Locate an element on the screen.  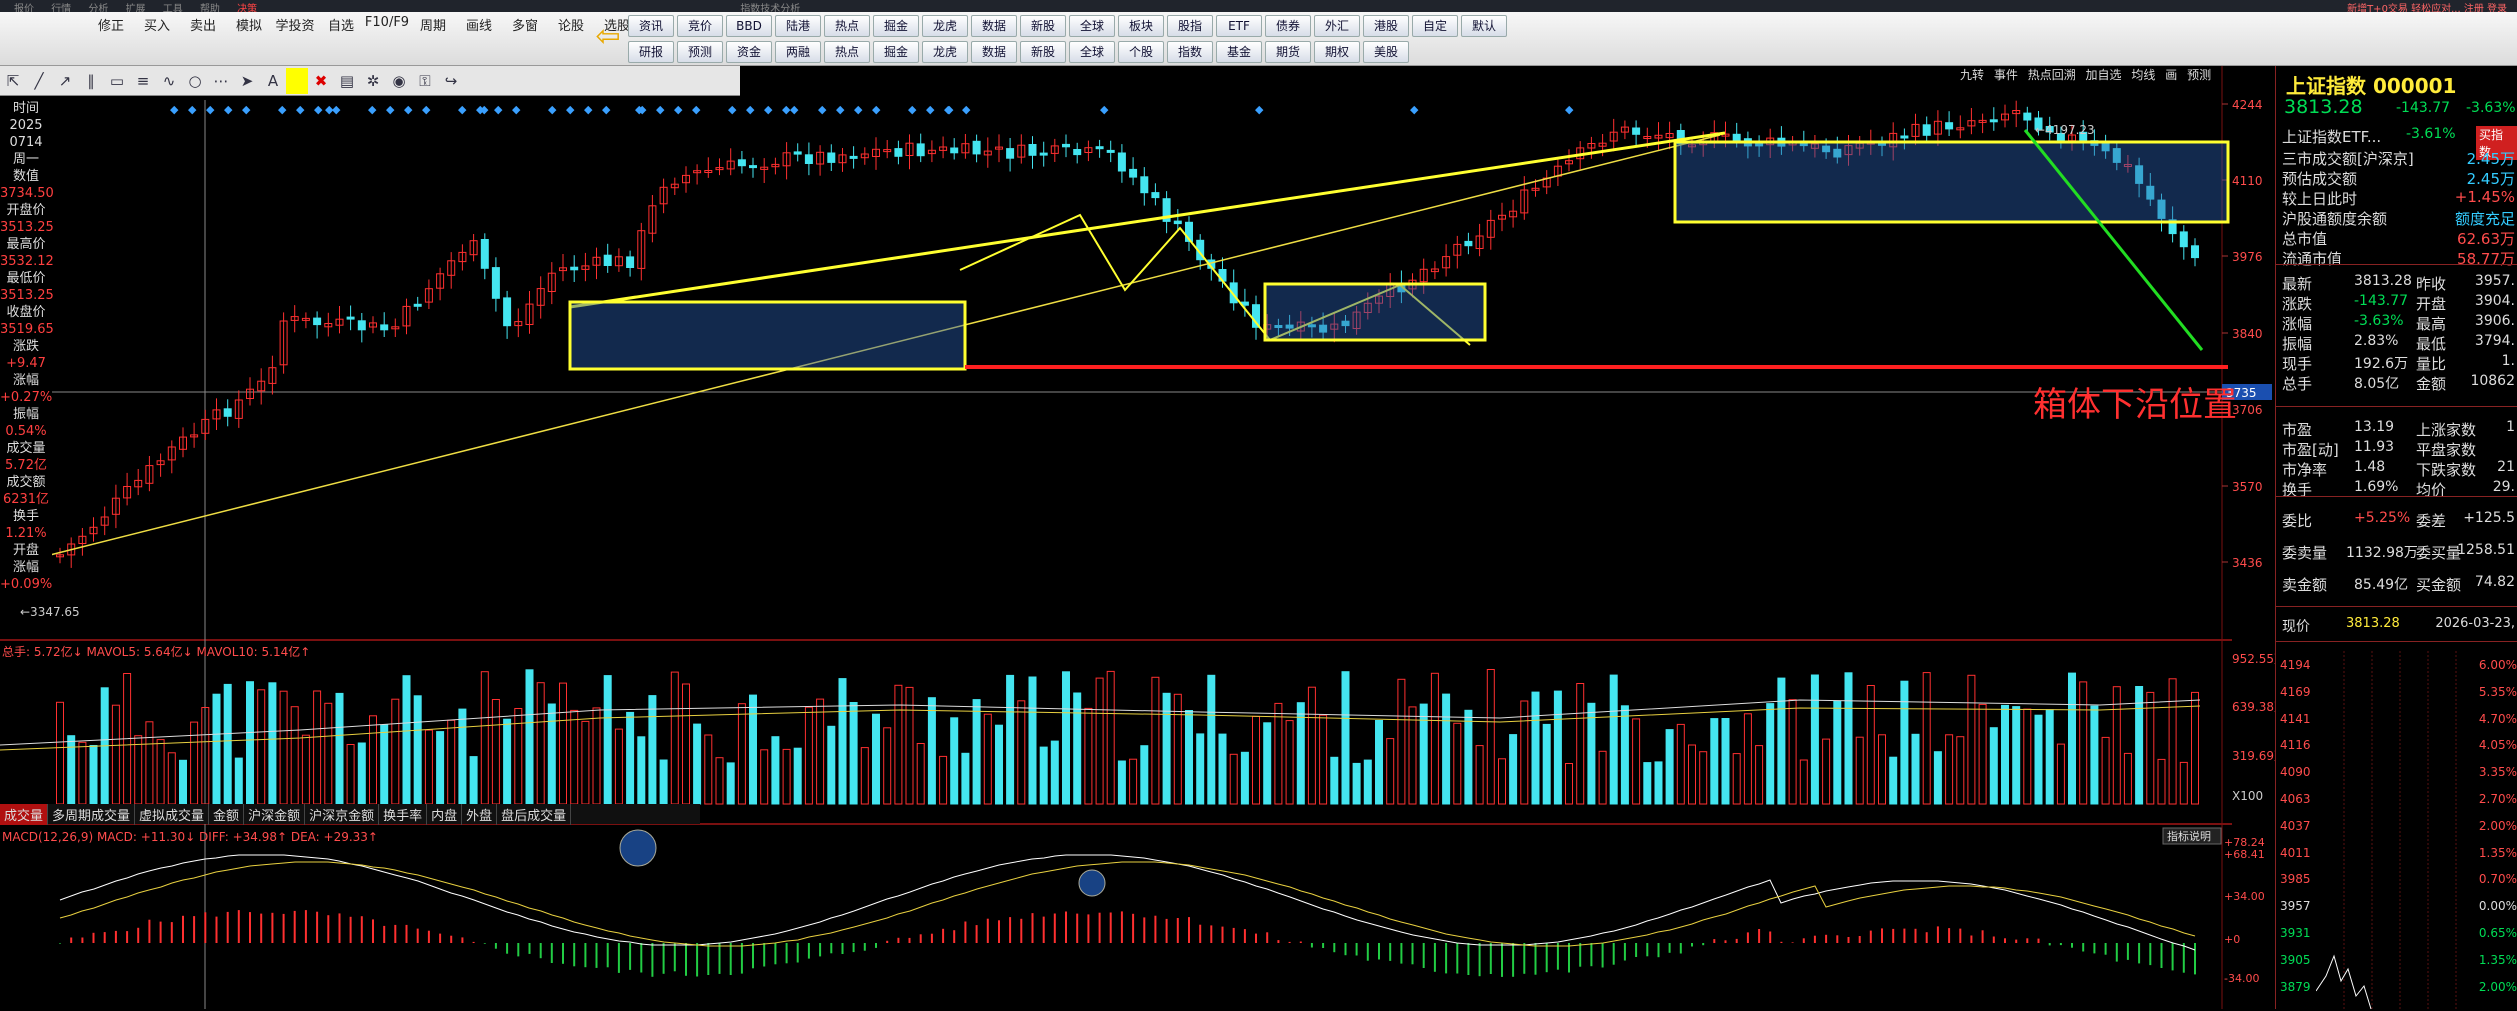
quick-button: 股指 is located at coordinates (1190, 26).